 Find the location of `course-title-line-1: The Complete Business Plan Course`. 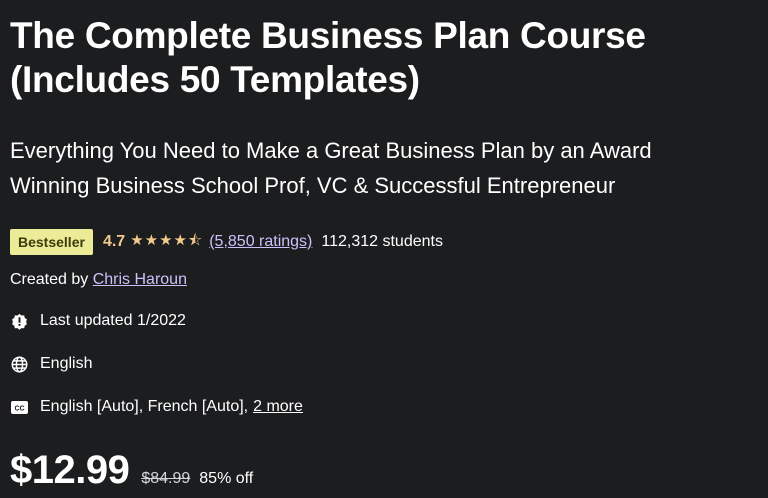

course-title-line-1: The Complete Business Plan Course is located at coordinates (328, 35).